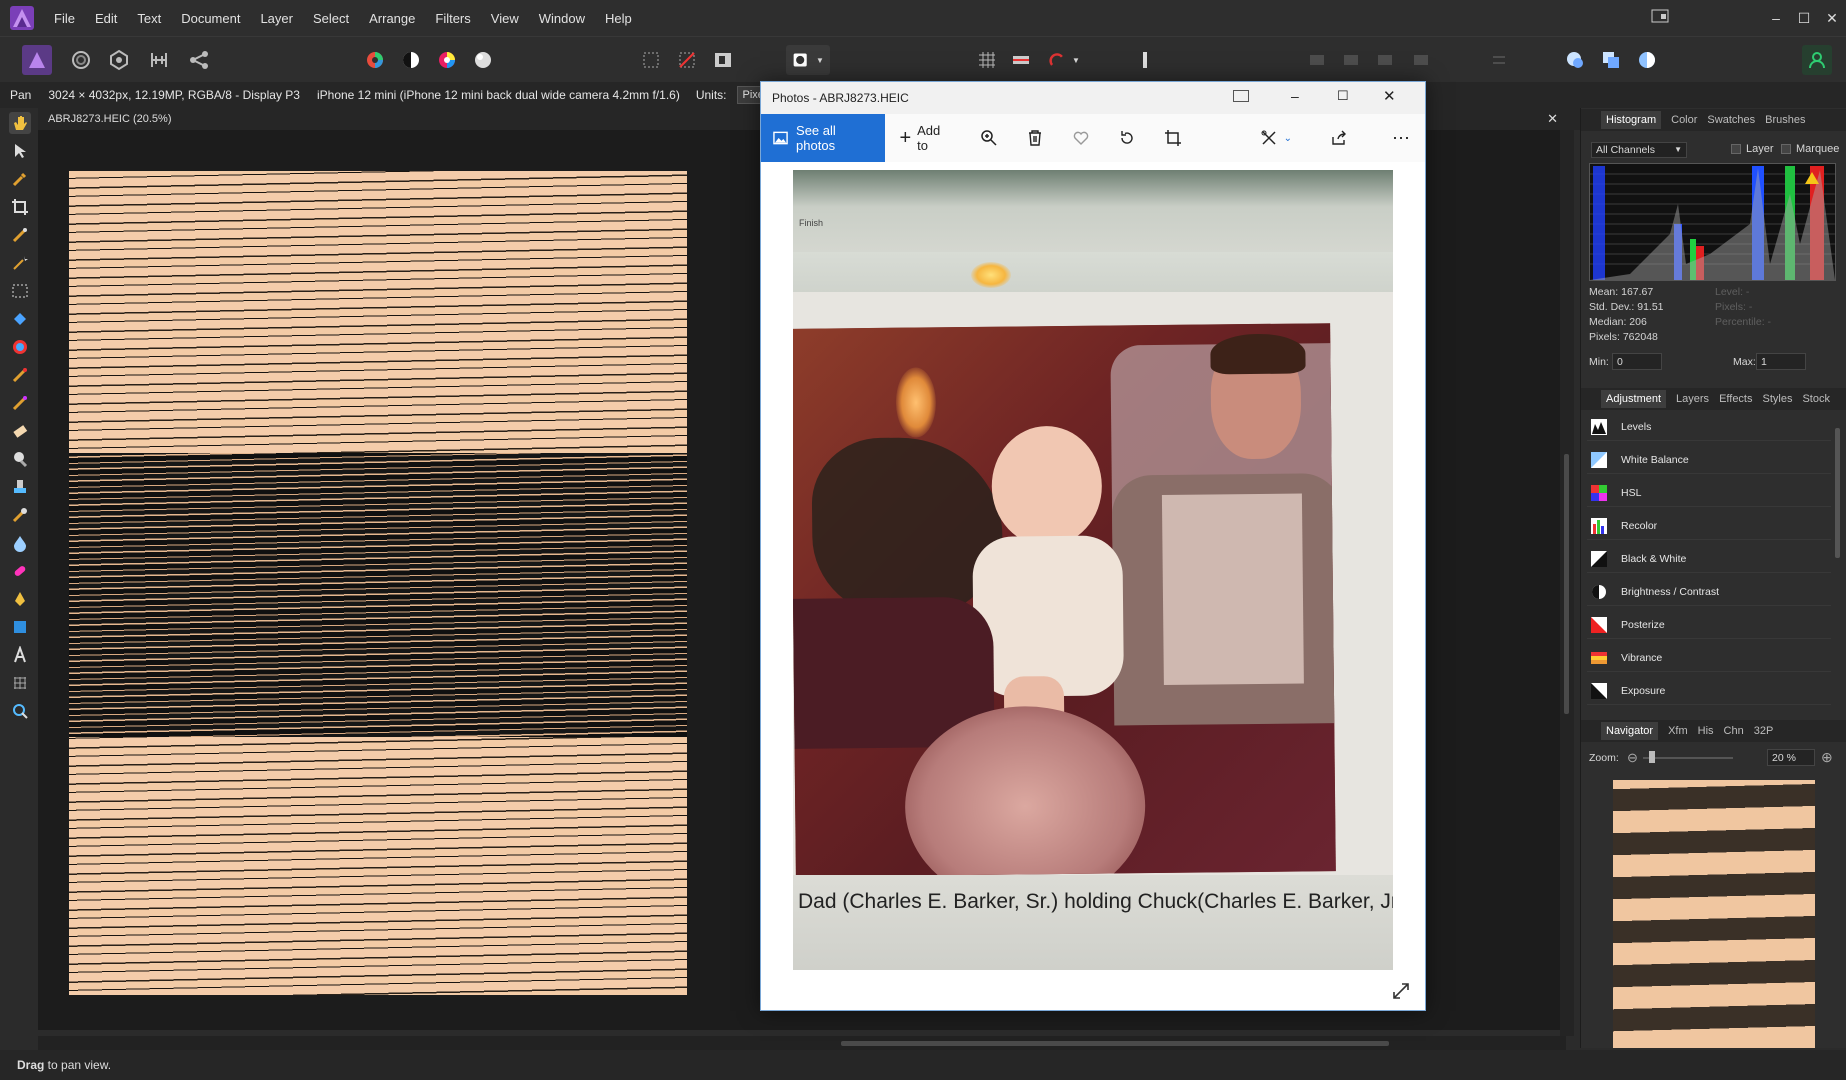 The width and height of the screenshot is (1846, 1080). What do you see at coordinates (402, 18) in the screenshot?
I see `menu-arrange: Arrange` at bounding box center [402, 18].